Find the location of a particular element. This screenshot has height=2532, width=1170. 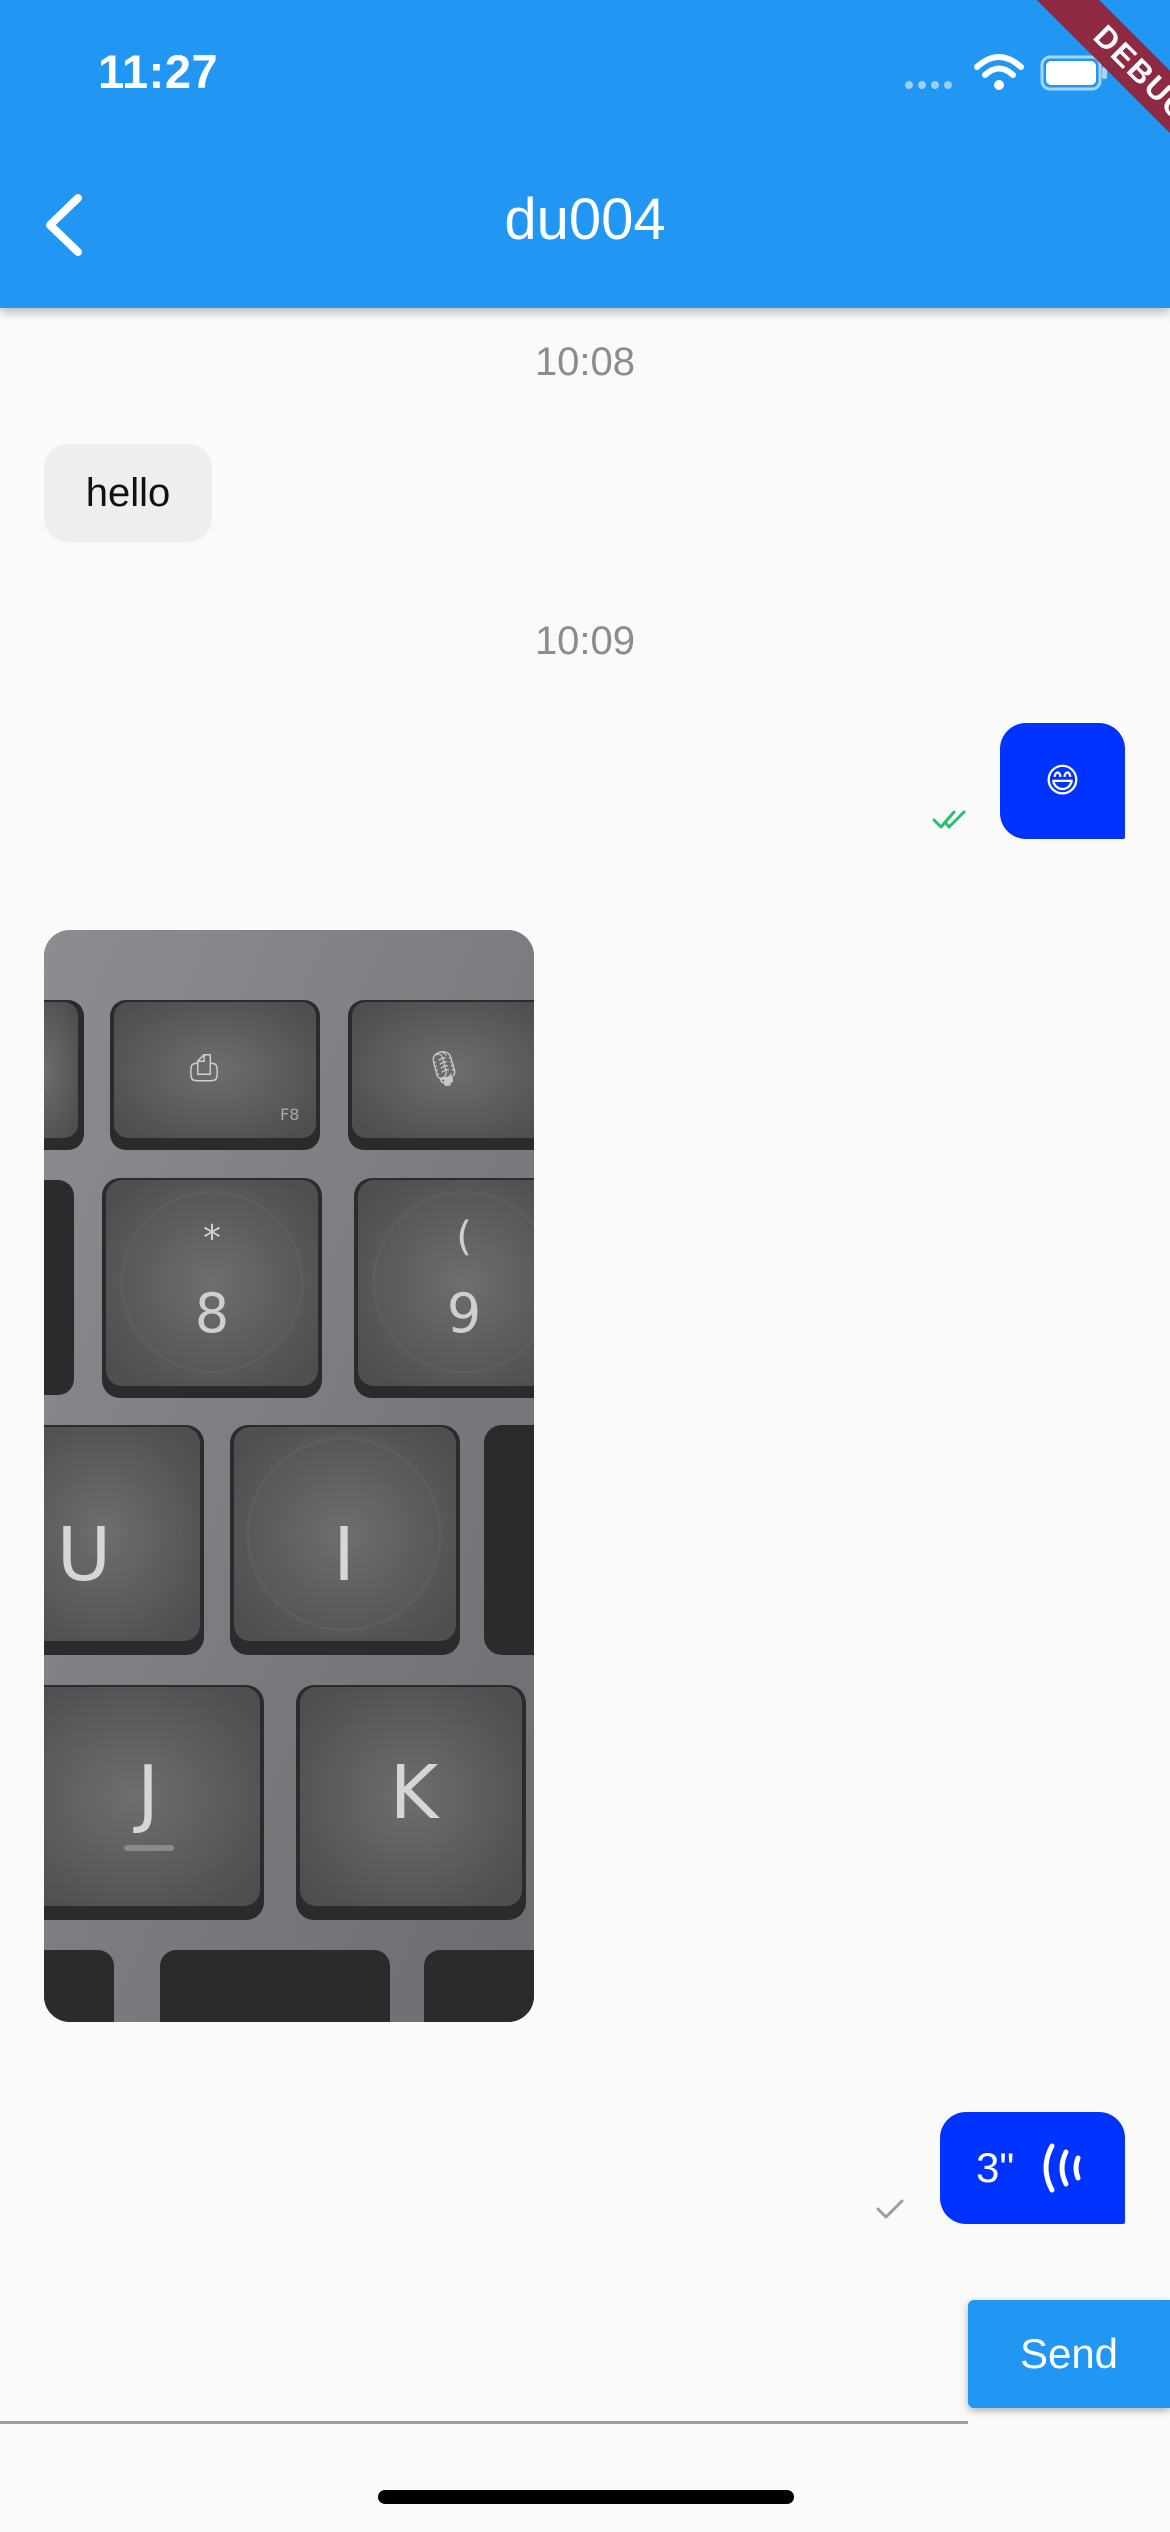

outgoing-voice-message: 3" is located at coordinates (1032, 2168).